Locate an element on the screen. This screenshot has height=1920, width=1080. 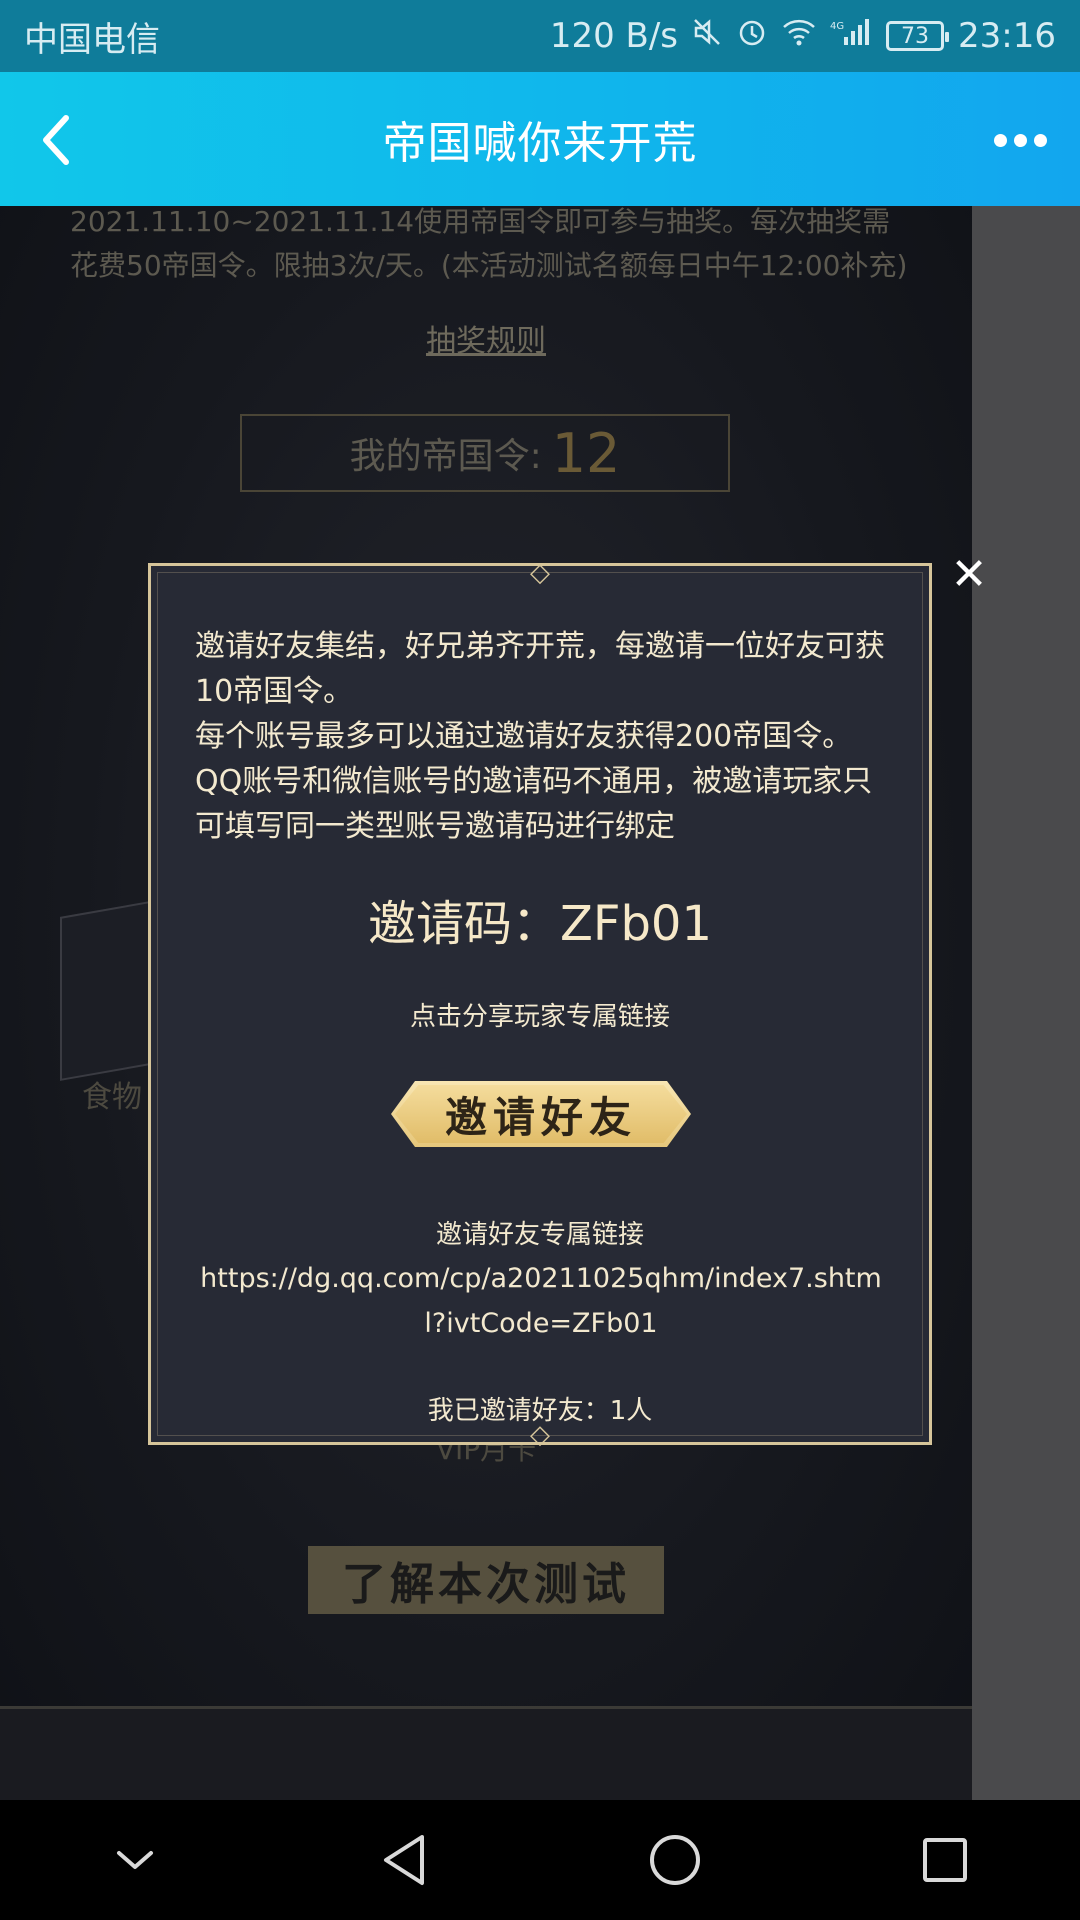
page-title: 帝国喊你来开荒 is located at coordinates (540, 143).